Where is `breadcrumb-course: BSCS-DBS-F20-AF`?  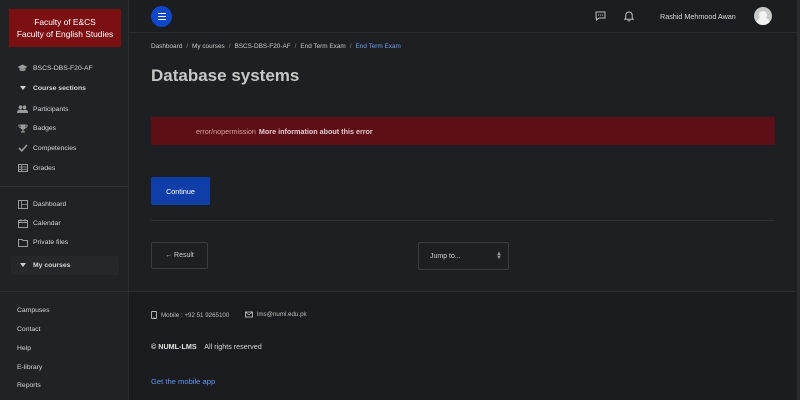
breadcrumb-course: BSCS-DBS-F20-AF is located at coordinates (263, 46).